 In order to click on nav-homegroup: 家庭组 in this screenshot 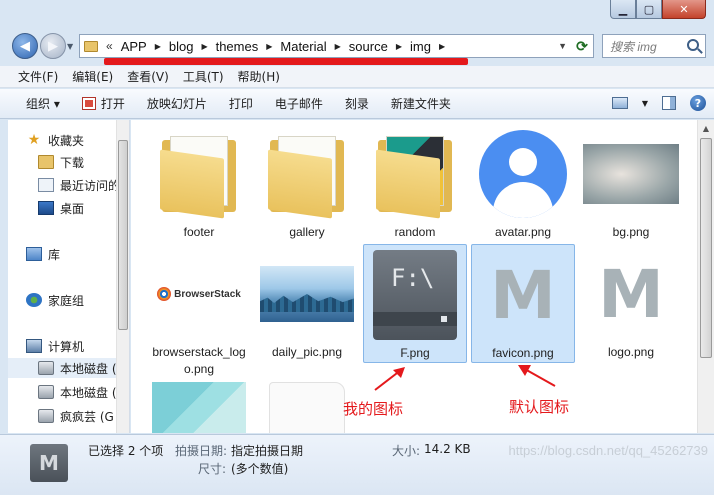, I will do `click(46, 300)`.